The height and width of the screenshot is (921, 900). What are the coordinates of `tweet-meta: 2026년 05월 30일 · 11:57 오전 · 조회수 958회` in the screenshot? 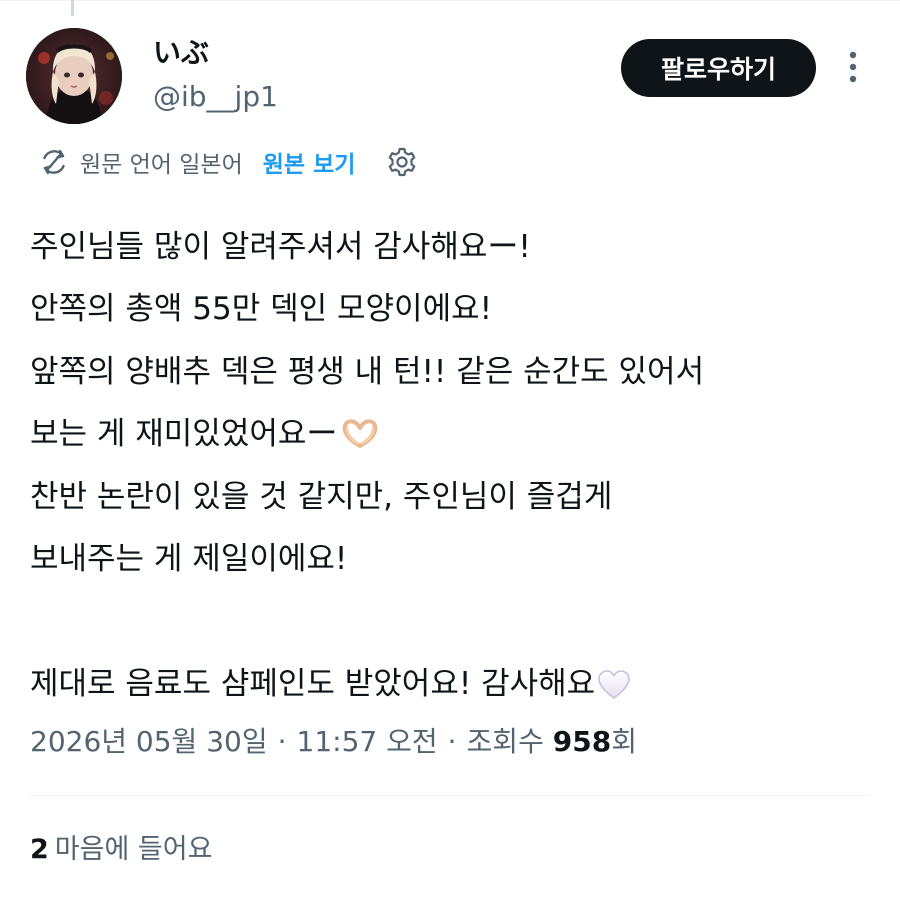 It's located at (333, 742).